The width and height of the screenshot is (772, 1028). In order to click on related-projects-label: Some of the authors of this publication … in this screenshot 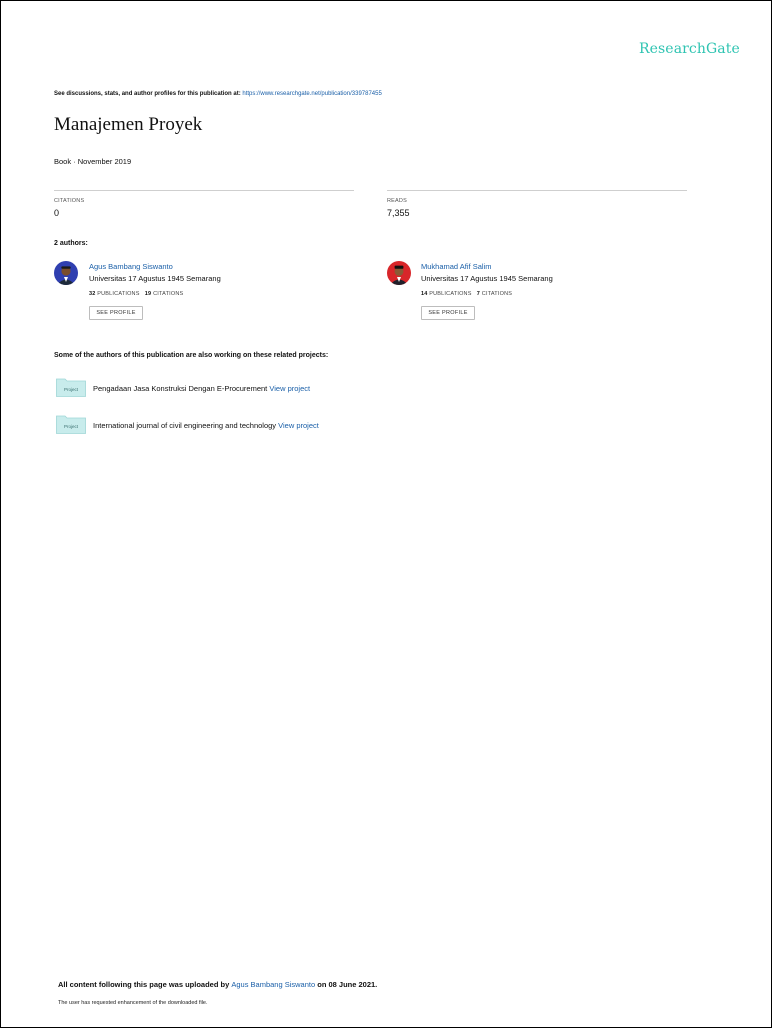, I will do `click(191, 355)`.